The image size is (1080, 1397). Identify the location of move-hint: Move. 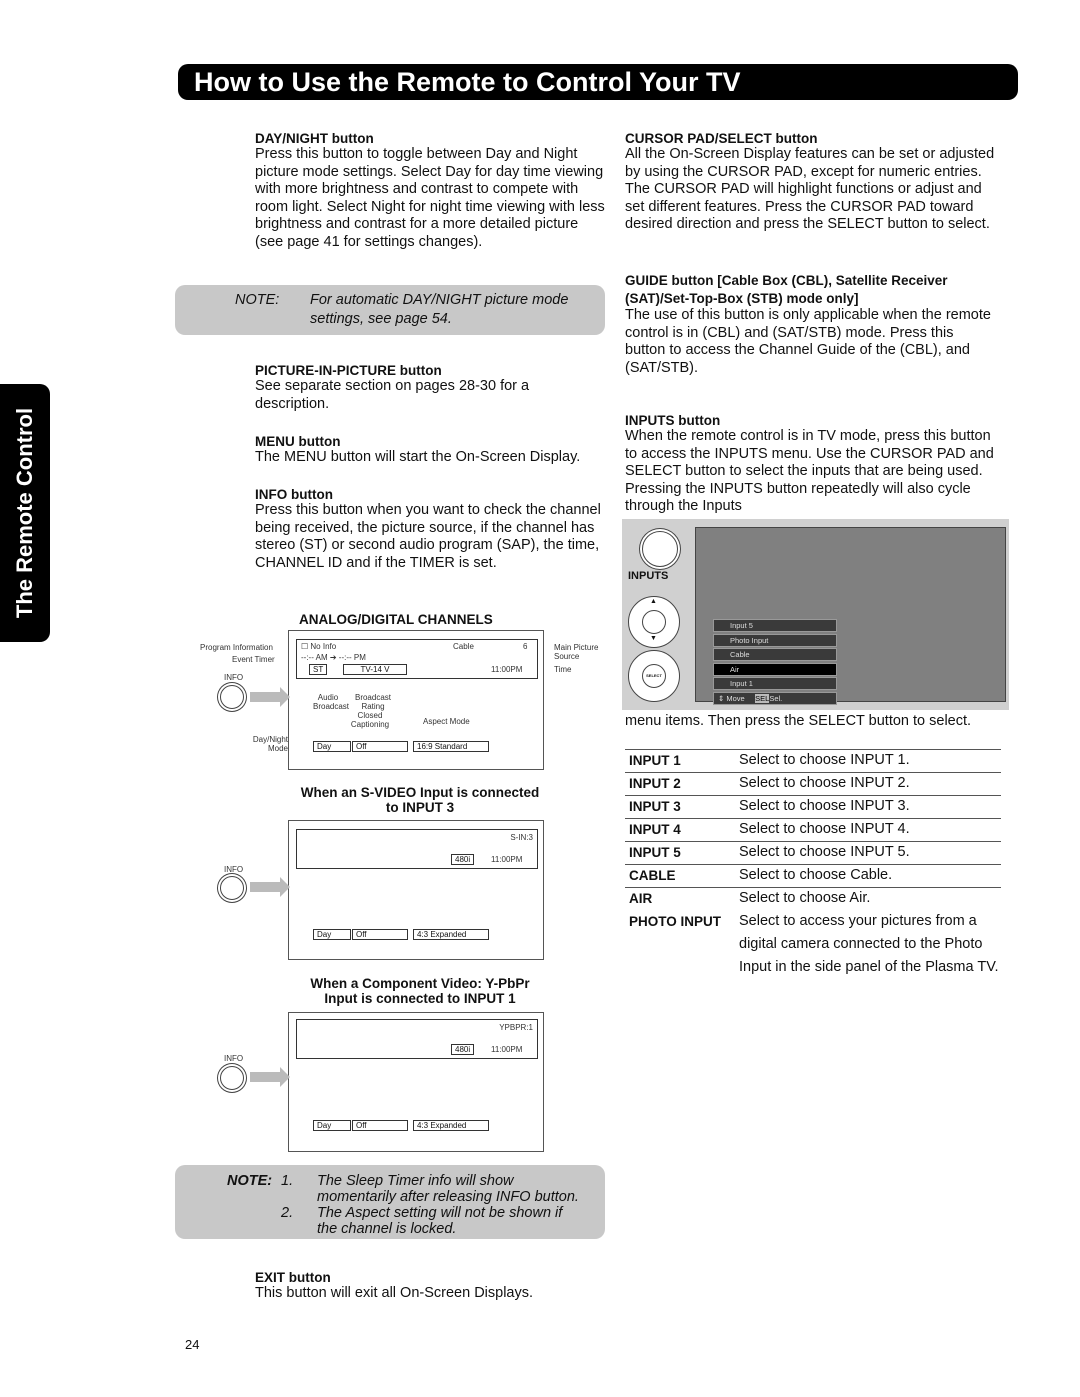
(735, 698).